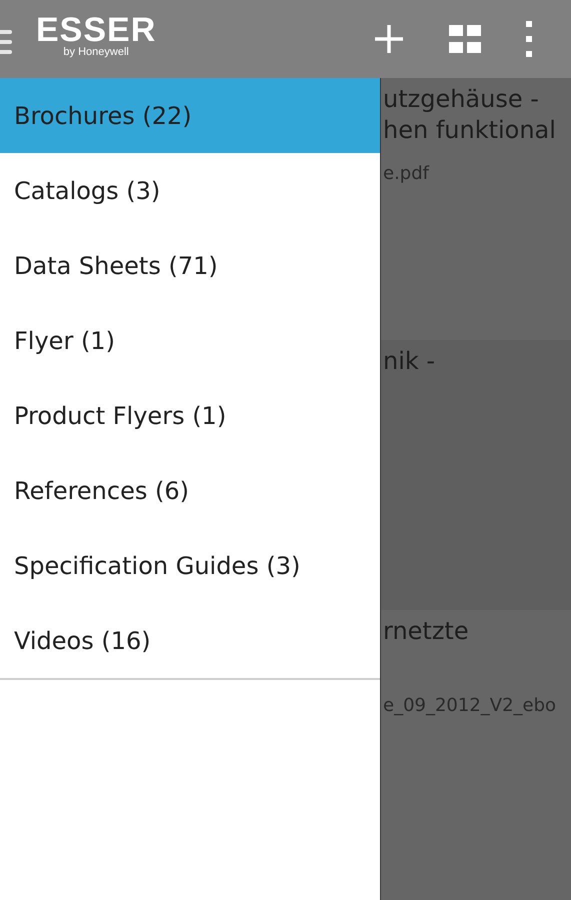 The image size is (571, 900). I want to click on document-title: utzgehäuse -, so click(461, 99).